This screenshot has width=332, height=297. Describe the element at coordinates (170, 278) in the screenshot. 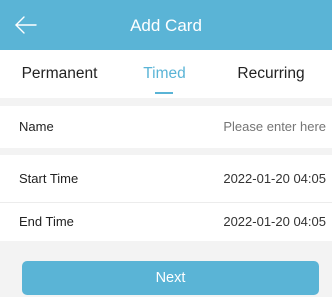

I see `next-button: Next` at that location.